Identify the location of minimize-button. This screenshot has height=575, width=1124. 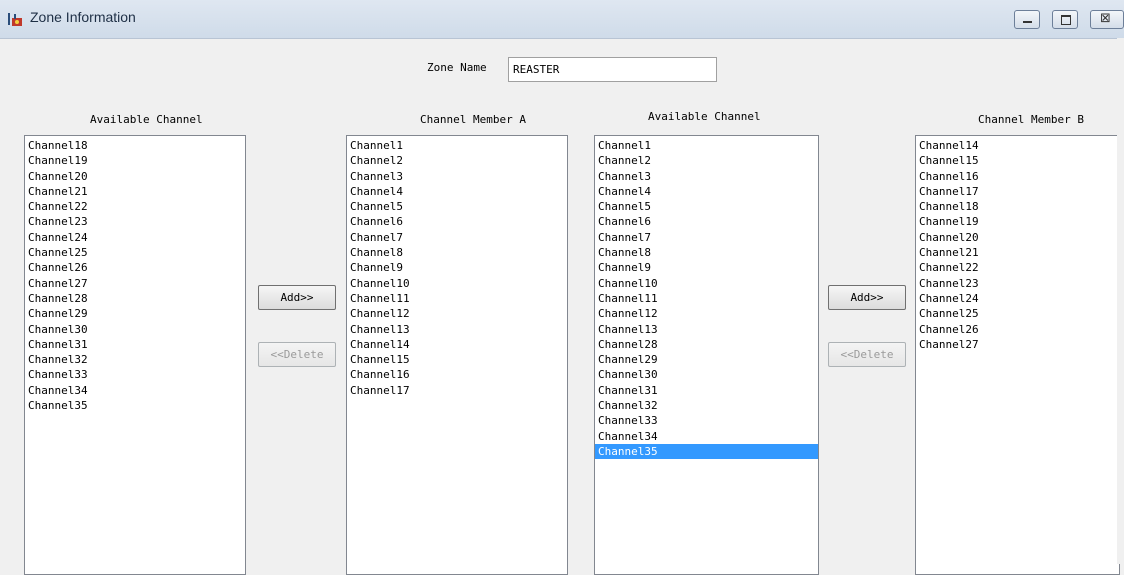
(1027, 19).